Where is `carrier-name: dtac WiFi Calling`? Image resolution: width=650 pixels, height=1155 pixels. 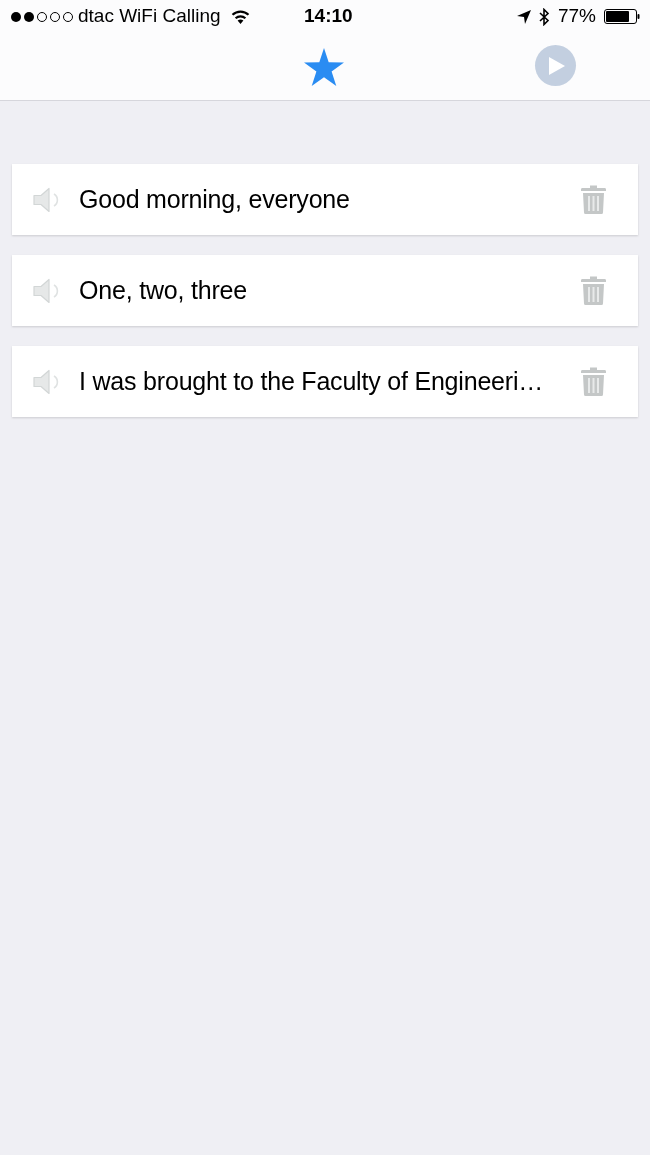
carrier-name: dtac WiFi Calling is located at coordinates (149, 16).